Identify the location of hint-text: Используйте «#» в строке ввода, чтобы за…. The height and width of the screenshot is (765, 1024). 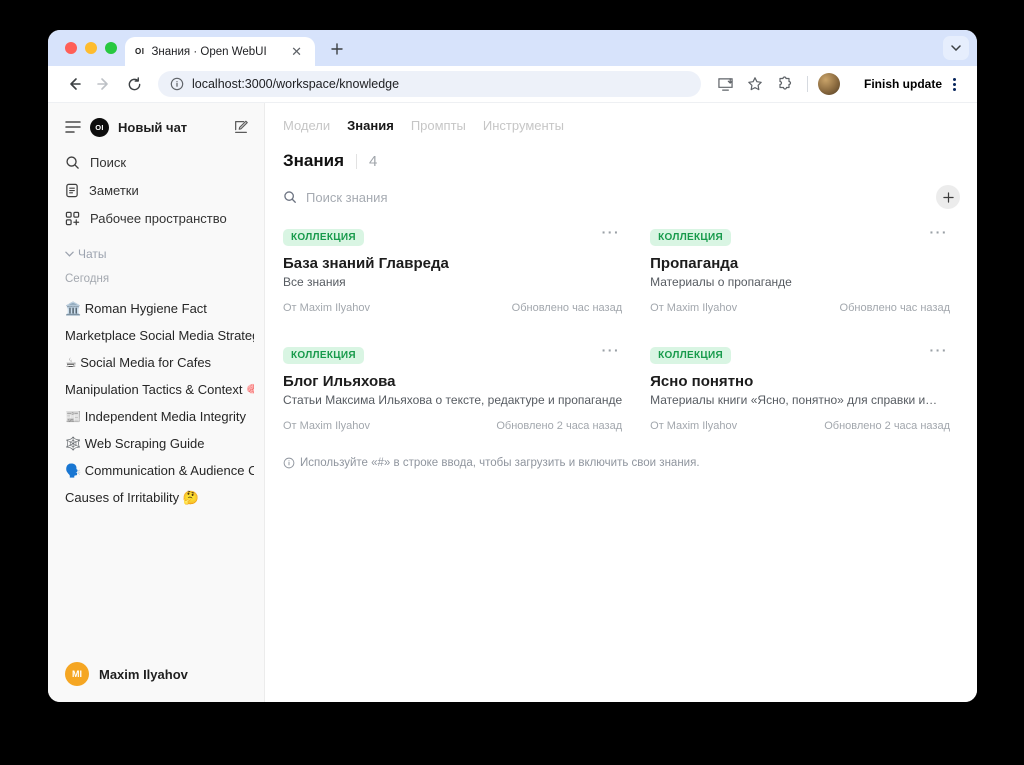
(500, 463).